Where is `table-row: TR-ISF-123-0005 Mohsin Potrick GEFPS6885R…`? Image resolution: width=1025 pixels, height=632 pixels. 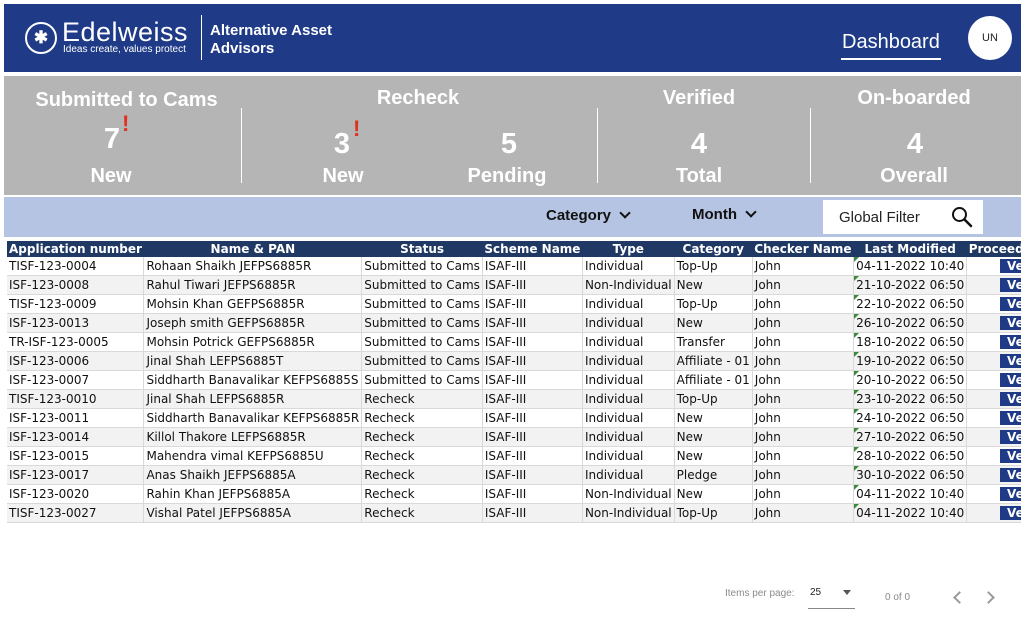 table-row: TR-ISF-123-0005 Mohsin Potrick GEFPS6885R… is located at coordinates (514, 342).